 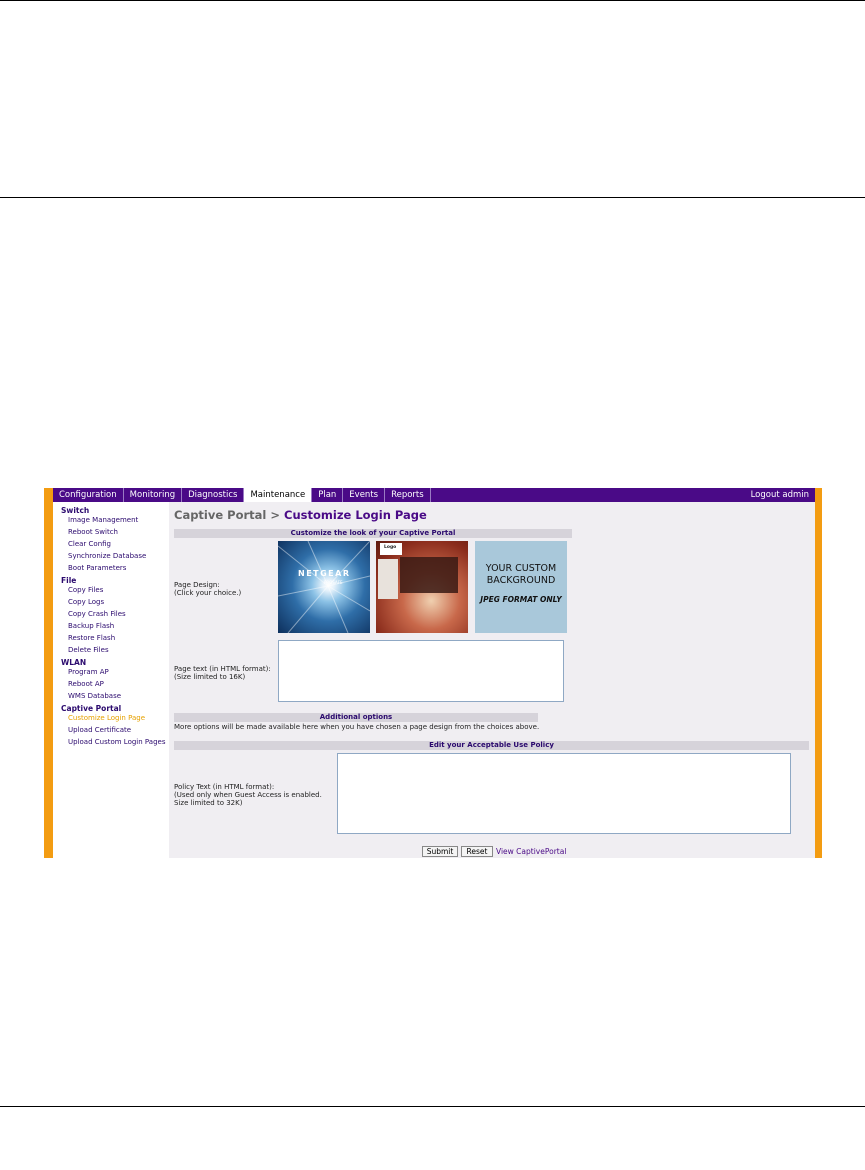 What do you see at coordinates (328, 495) in the screenshot?
I see `tab-plan: Plan` at bounding box center [328, 495].